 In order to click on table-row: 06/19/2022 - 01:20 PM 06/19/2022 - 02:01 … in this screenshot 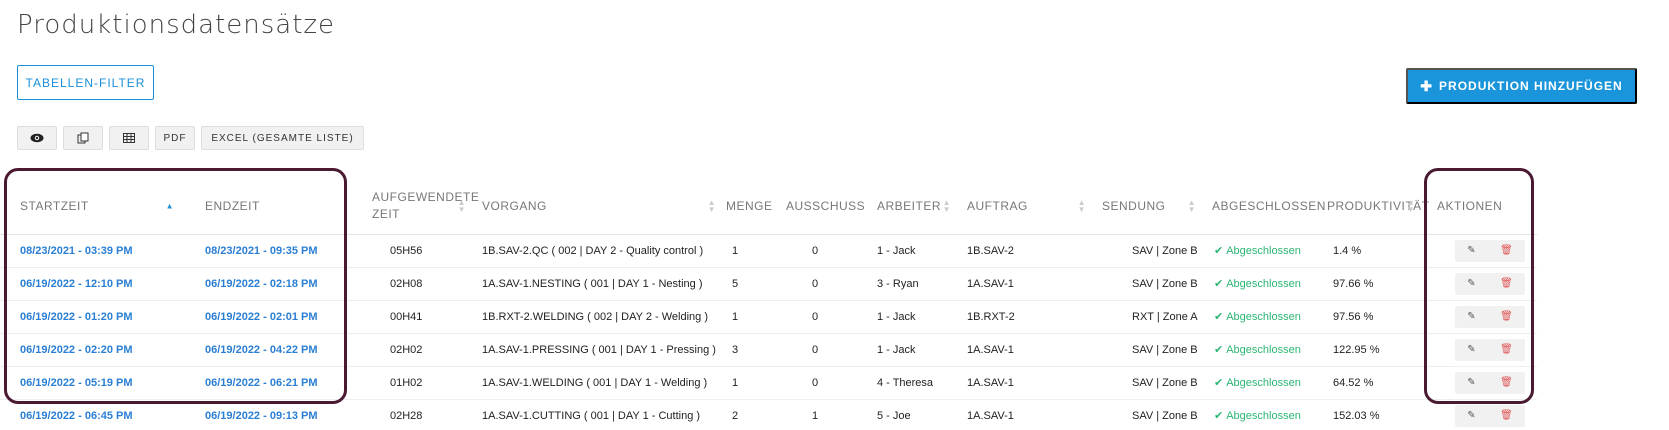, I will do `click(834, 317)`.